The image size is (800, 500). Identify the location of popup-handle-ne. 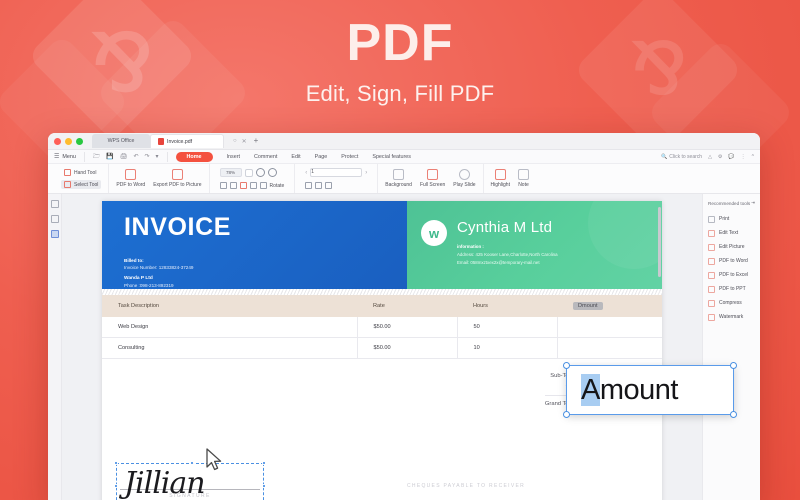
(733, 365).